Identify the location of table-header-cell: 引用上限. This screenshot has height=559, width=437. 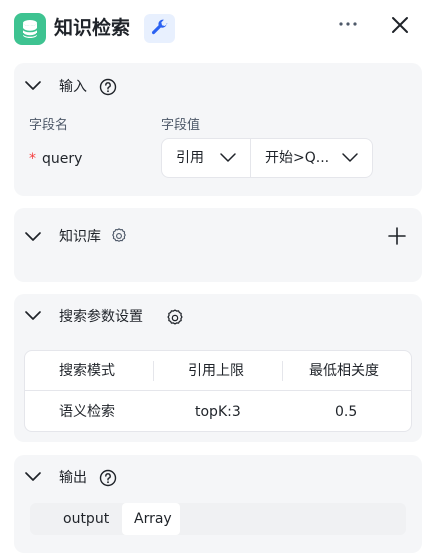
(216, 371).